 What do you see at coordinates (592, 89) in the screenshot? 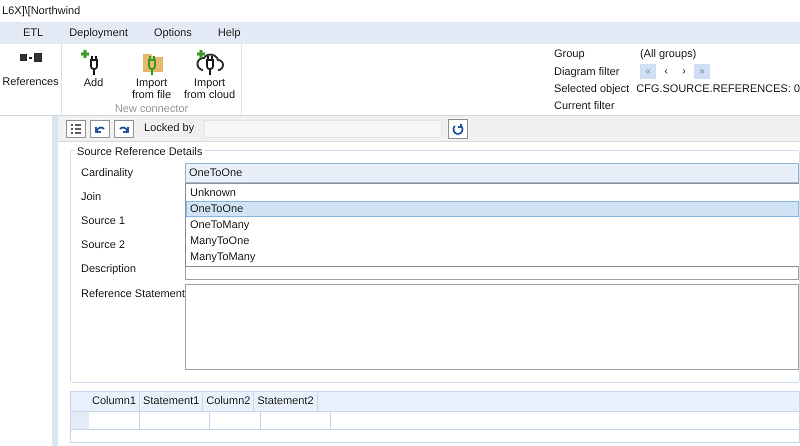
I see `info-label: Selected object` at bounding box center [592, 89].